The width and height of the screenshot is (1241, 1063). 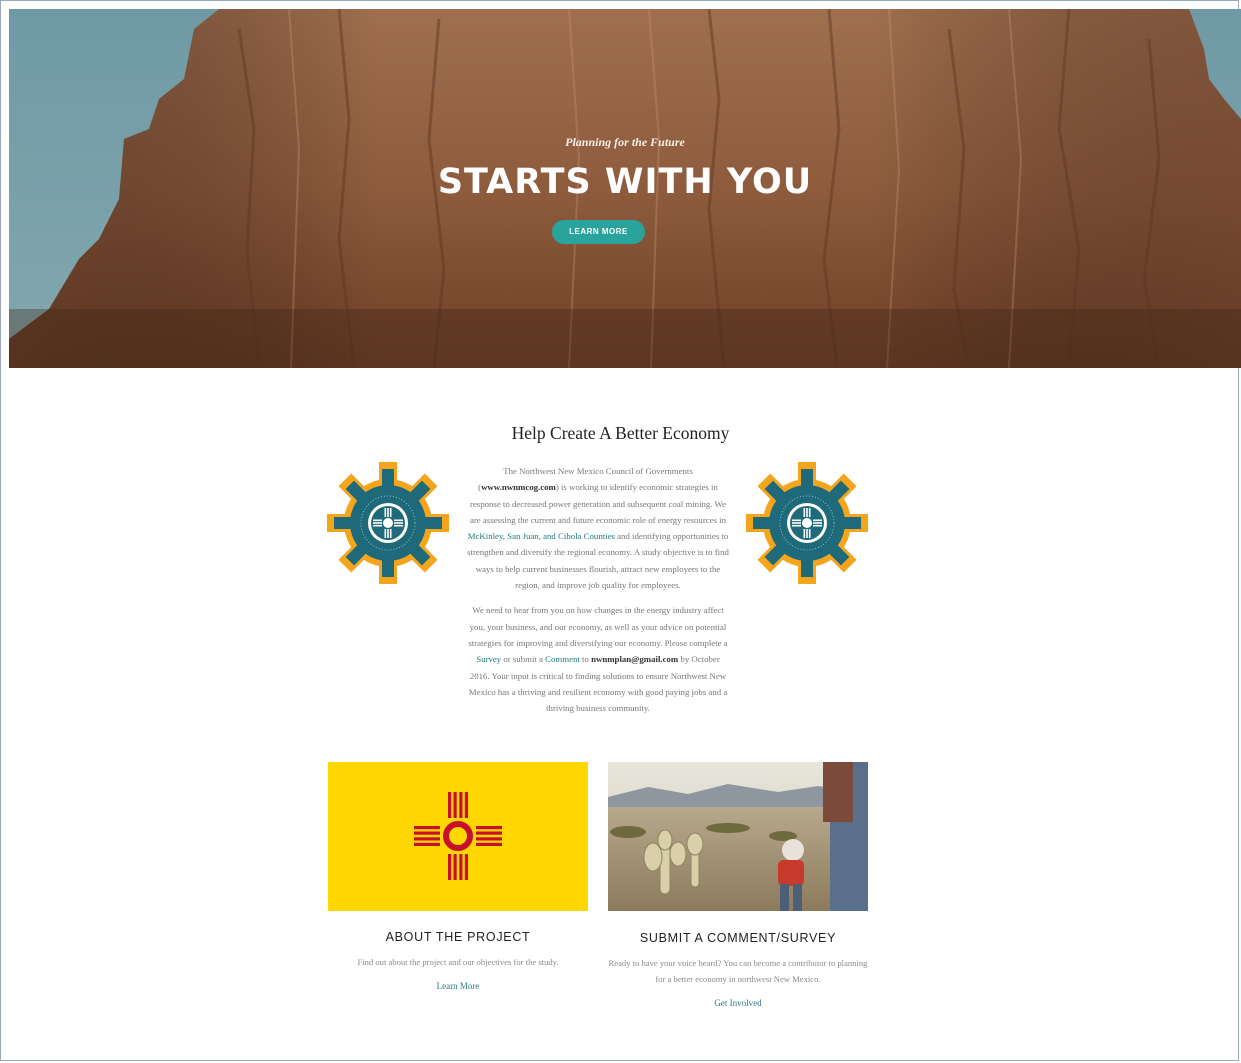 What do you see at coordinates (585, 659) in the screenshot?
I see `intro-text-run: to` at bounding box center [585, 659].